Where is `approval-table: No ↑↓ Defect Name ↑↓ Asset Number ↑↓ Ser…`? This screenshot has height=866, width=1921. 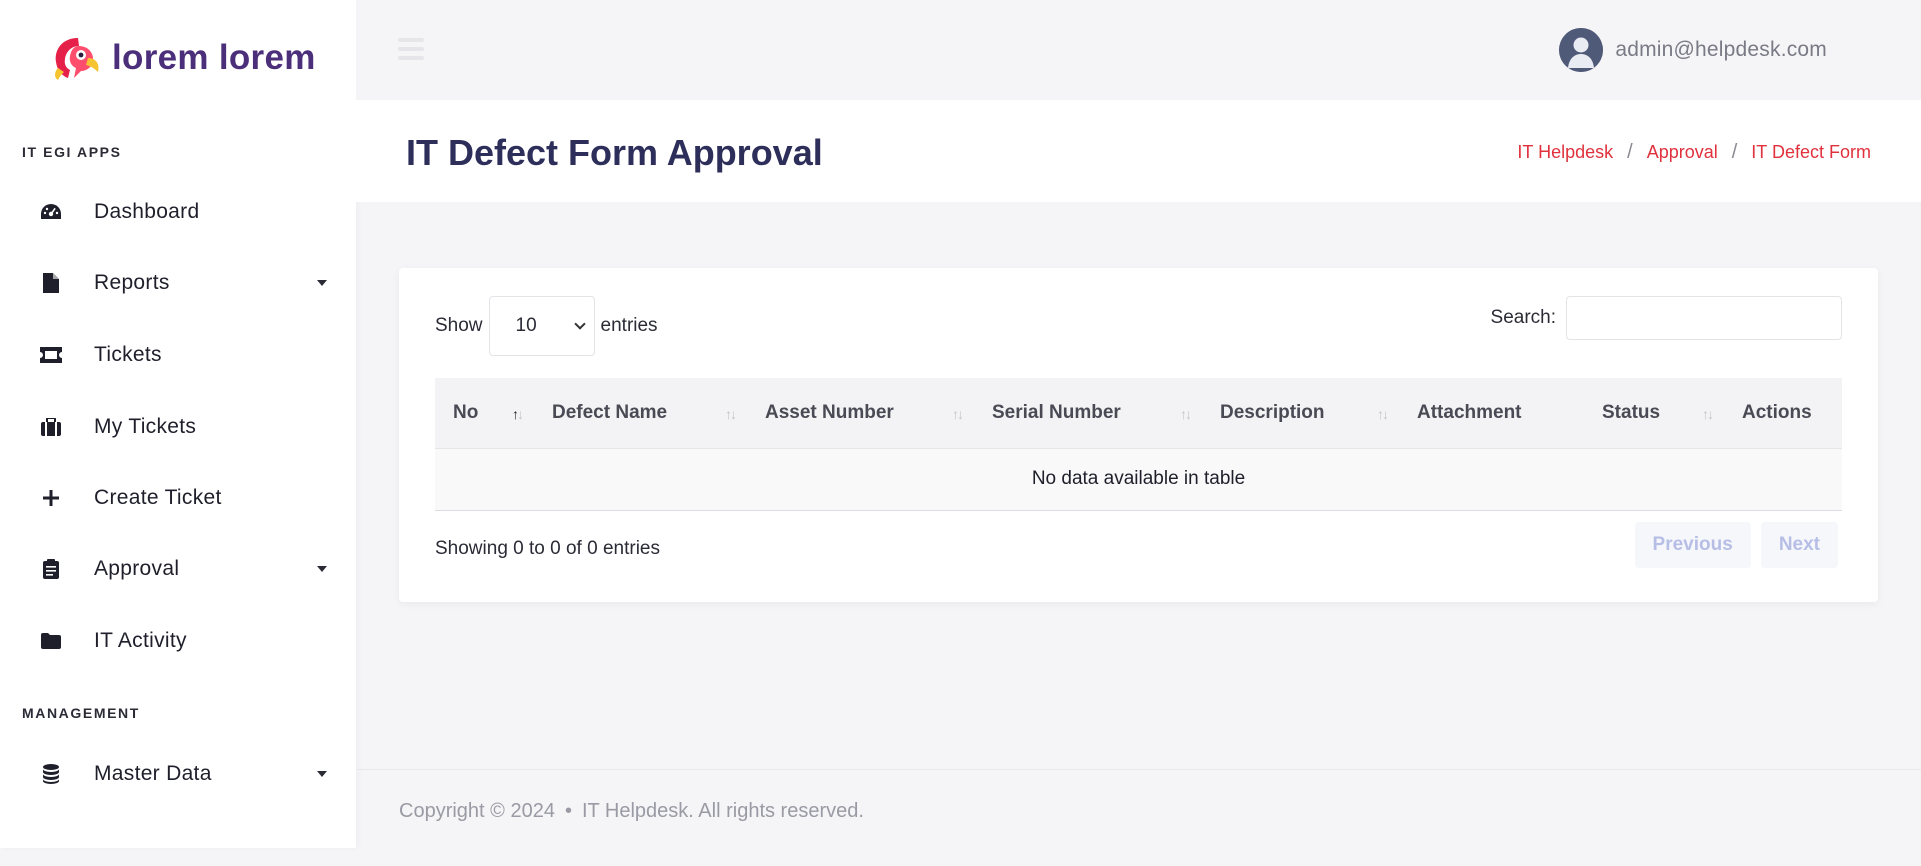
approval-table: No ↑↓ Defect Name ↑↓ Asset Number ↑↓ Ser… is located at coordinates (1138, 444).